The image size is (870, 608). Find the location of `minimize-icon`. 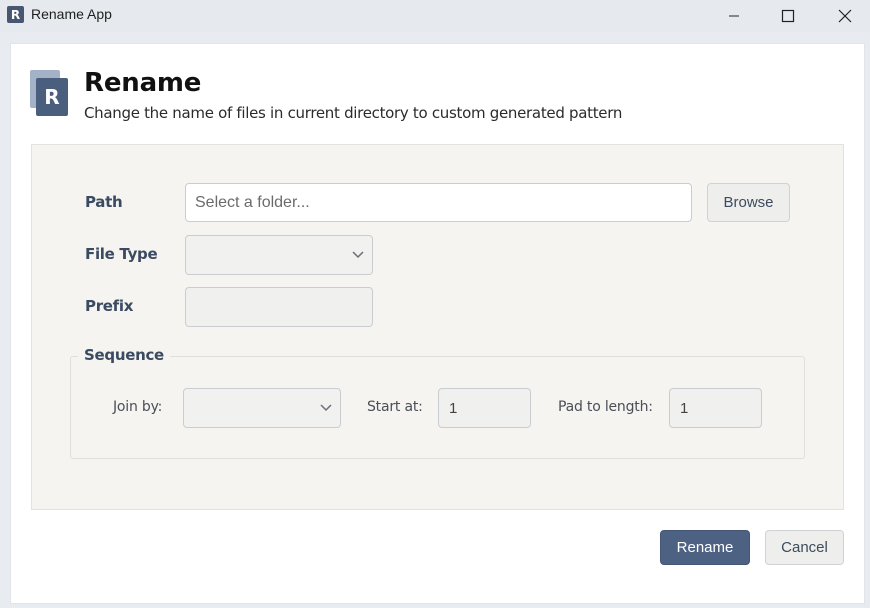

minimize-icon is located at coordinates (734, 16).